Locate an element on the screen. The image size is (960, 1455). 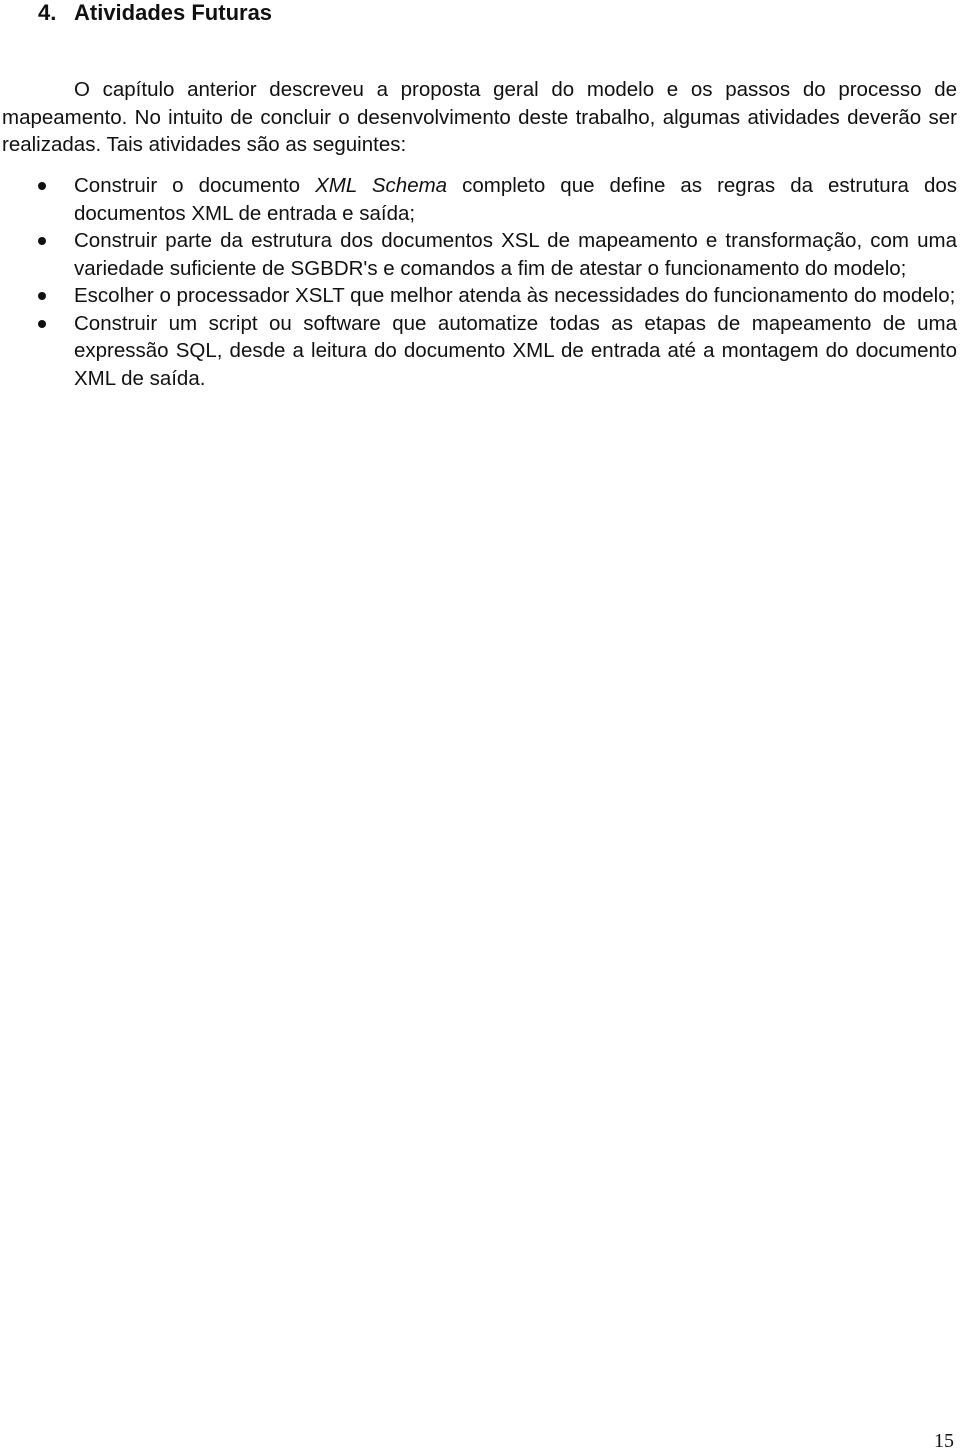
list-item-text-part: Construir o documento is located at coordinates (195, 185).